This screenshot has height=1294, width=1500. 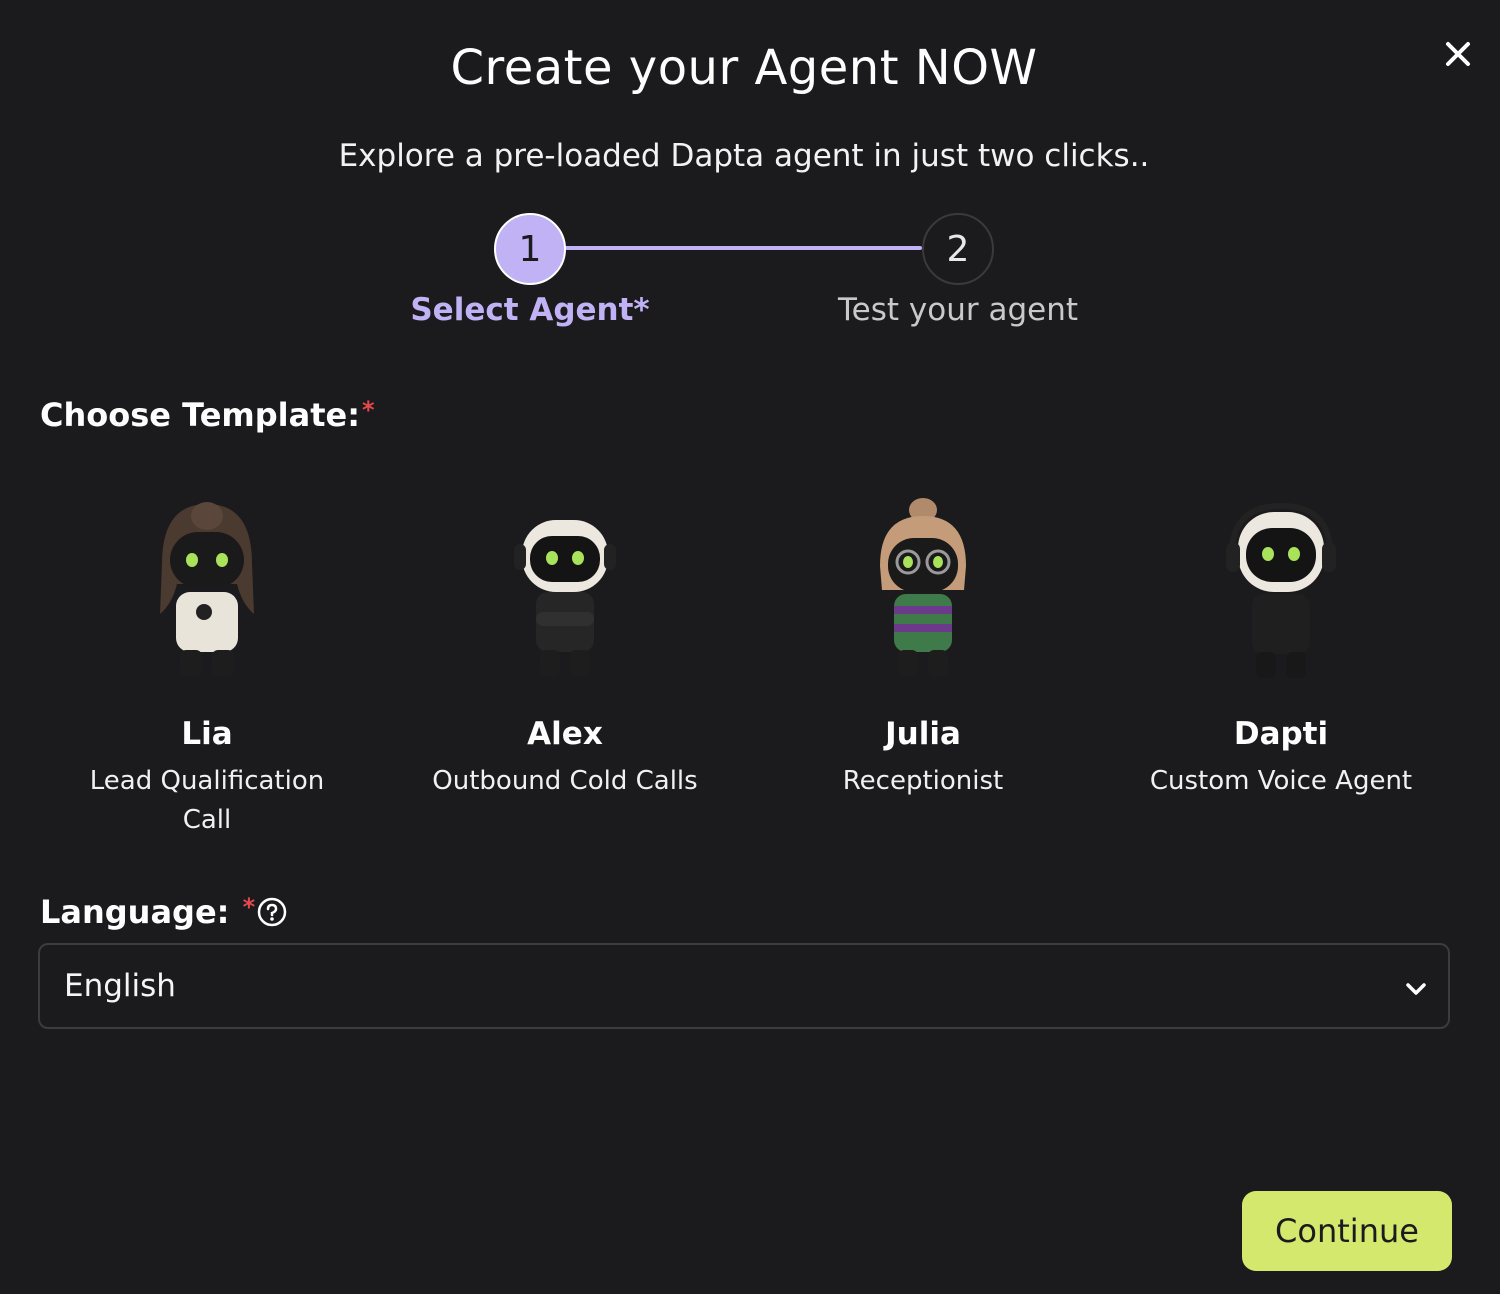 What do you see at coordinates (923, 781) in the screenshot?
I see `template-description: Receptionist` at bounding box center [923, 781].